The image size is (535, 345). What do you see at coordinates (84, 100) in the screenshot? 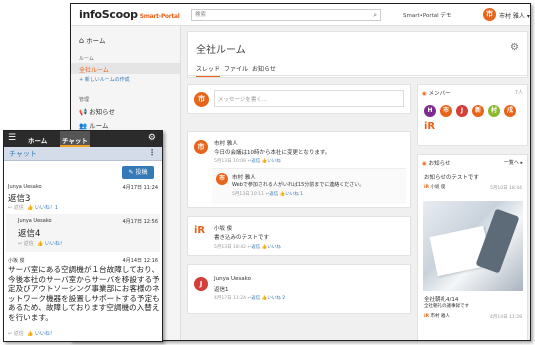
I see `admin-heading: 管理` at bounding box center [84, 100].